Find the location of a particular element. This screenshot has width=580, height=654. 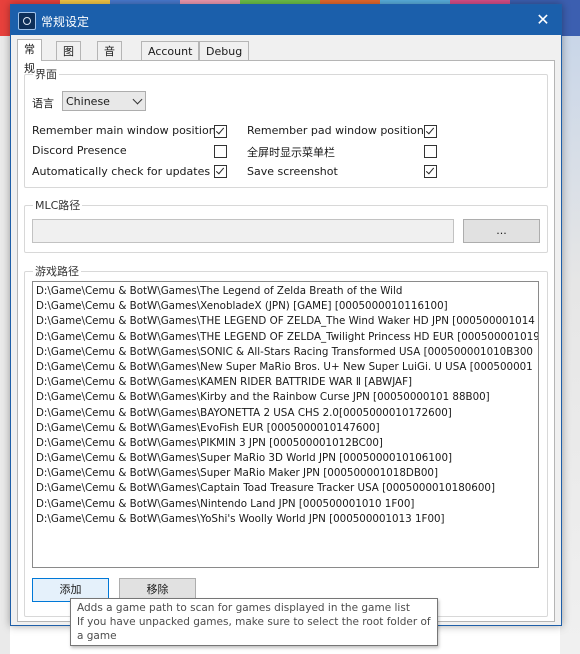

option-label-remember-pad: Remember pad window position is located at coordinates (335, 130).